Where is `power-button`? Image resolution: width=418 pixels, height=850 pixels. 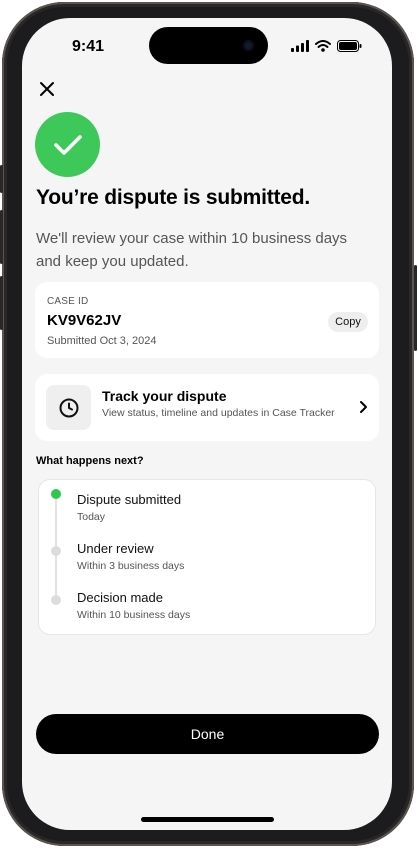
power-button is located at coordinates (415, 308).